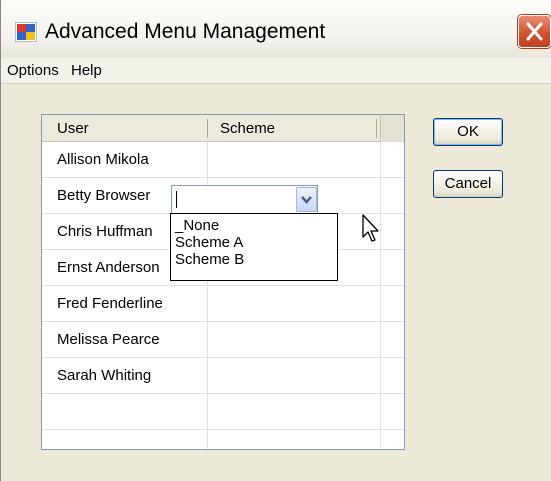 The width and height of the screenshot is (551, 481). Describe the element at coordinates (223, 340) in the screenshot. I see `table-row: Melissa Pearce` at that location.